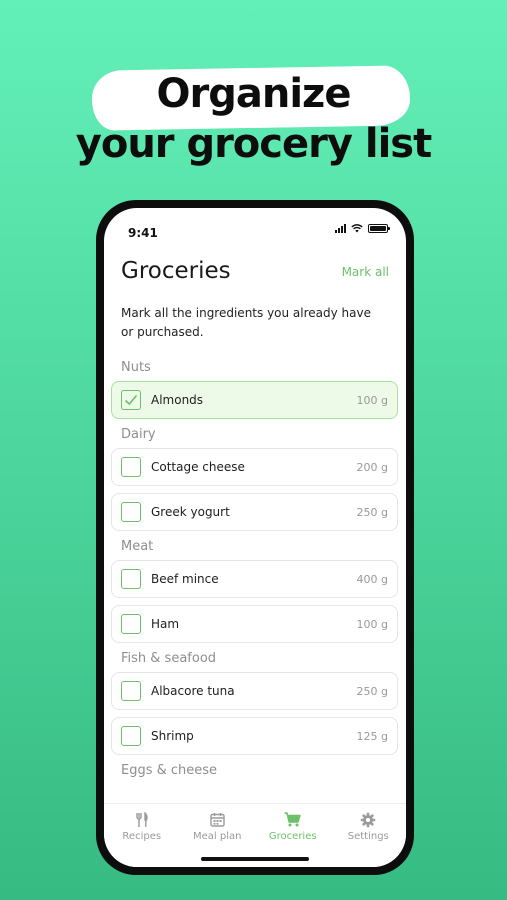 This screenshot has width=507, height=900. I want to click on checkbox-checked, so click(131, 400).